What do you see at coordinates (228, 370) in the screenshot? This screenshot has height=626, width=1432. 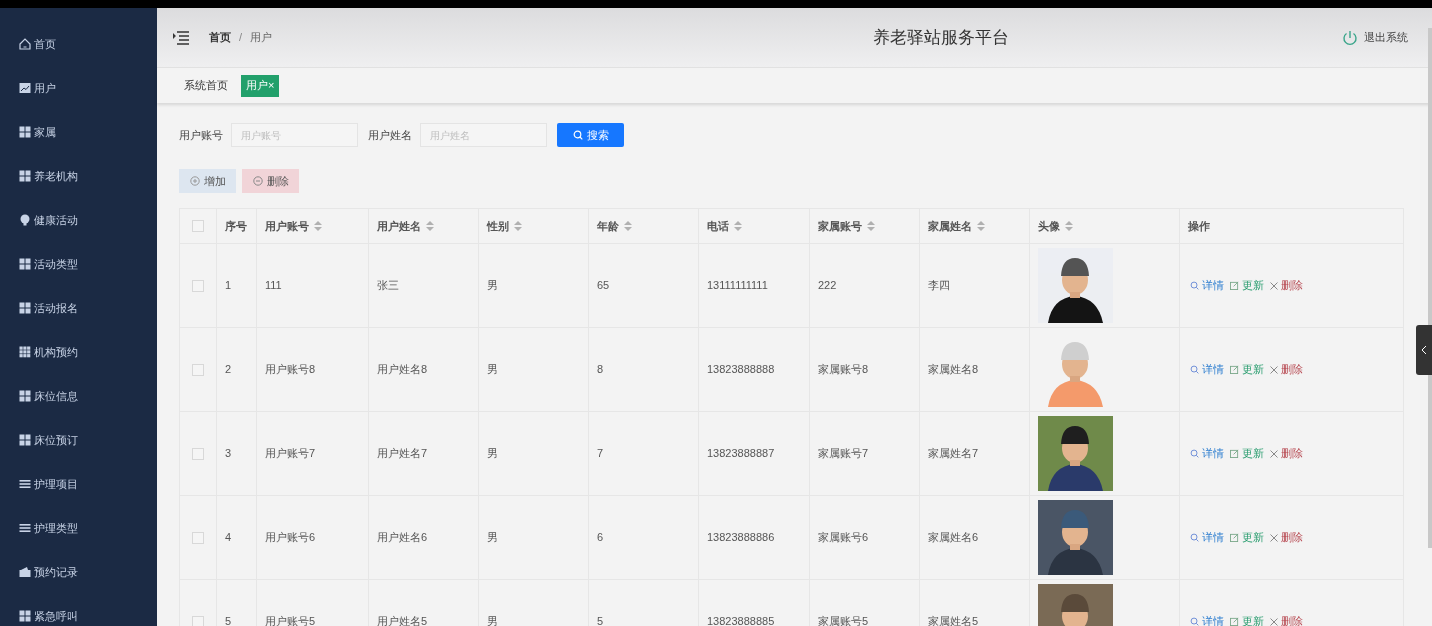 I see `table-cell-text: 2` at bounding box center [228, 370].